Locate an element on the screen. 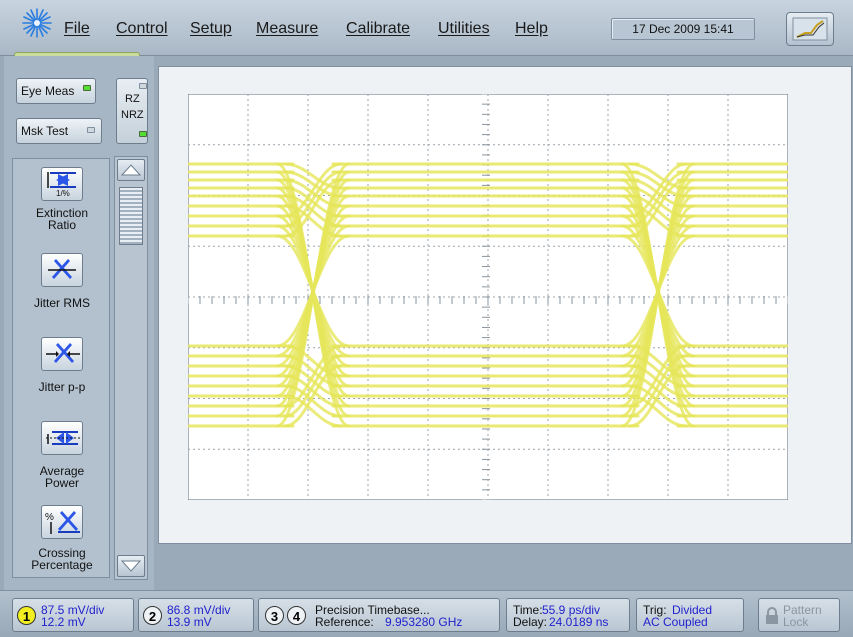 The image size is (853, 637). date-time-display: 17 Dec 2009 15:41 is located at coordinates (683, 29).